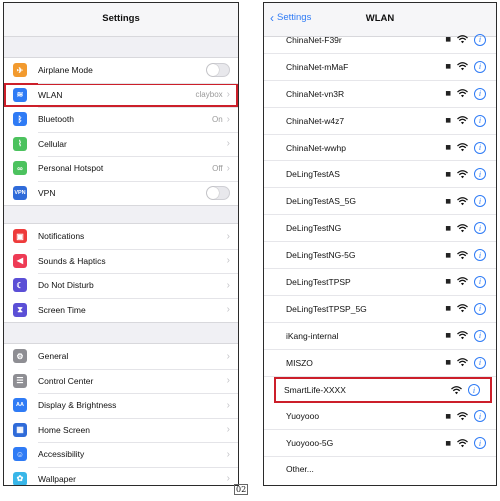  What do you see at coordinates (303, 416) in the screenshot?
I see `network-name: Yuoyooo` at bounding box center [303, 416].